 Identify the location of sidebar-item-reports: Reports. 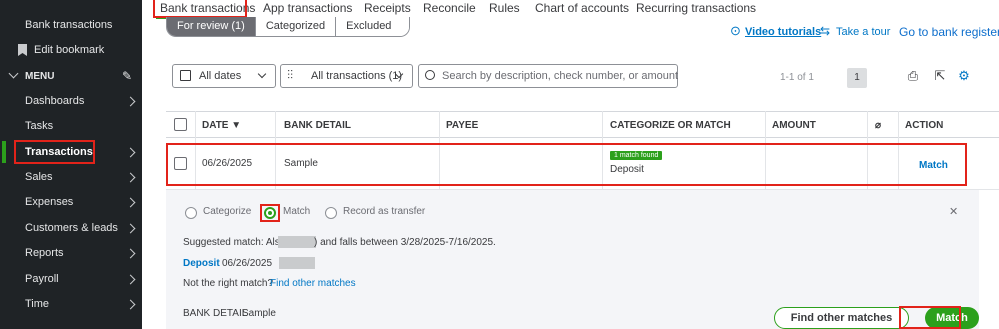
(71, 253).